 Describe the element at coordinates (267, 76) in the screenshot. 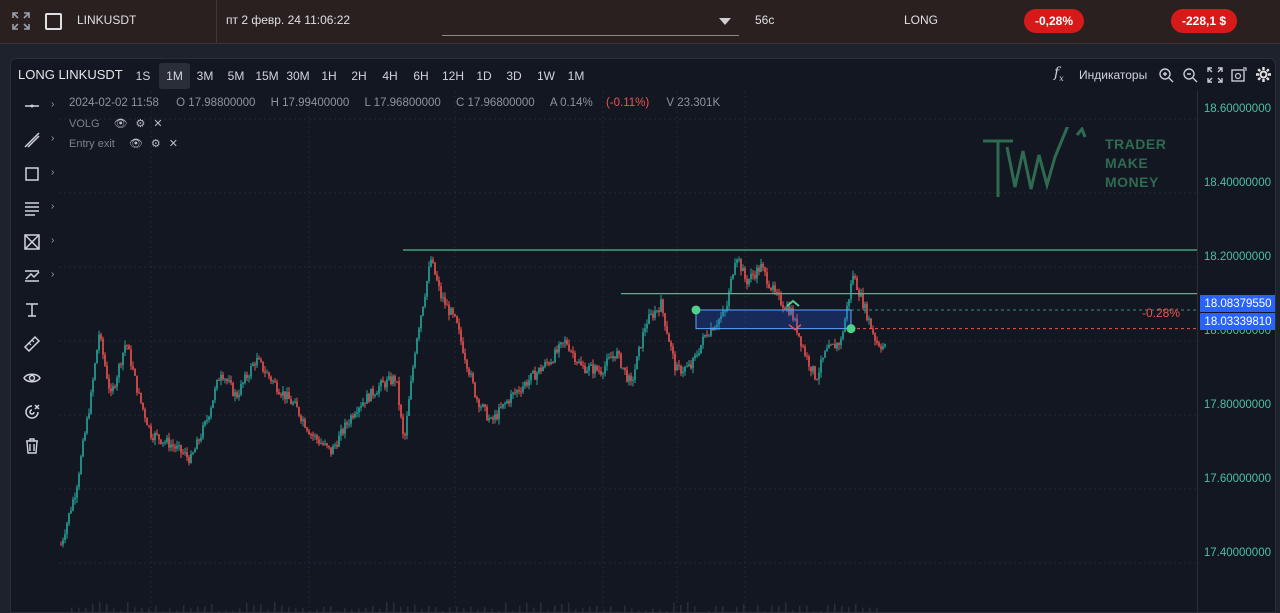

I see `tf-15m: 15M` at that location.